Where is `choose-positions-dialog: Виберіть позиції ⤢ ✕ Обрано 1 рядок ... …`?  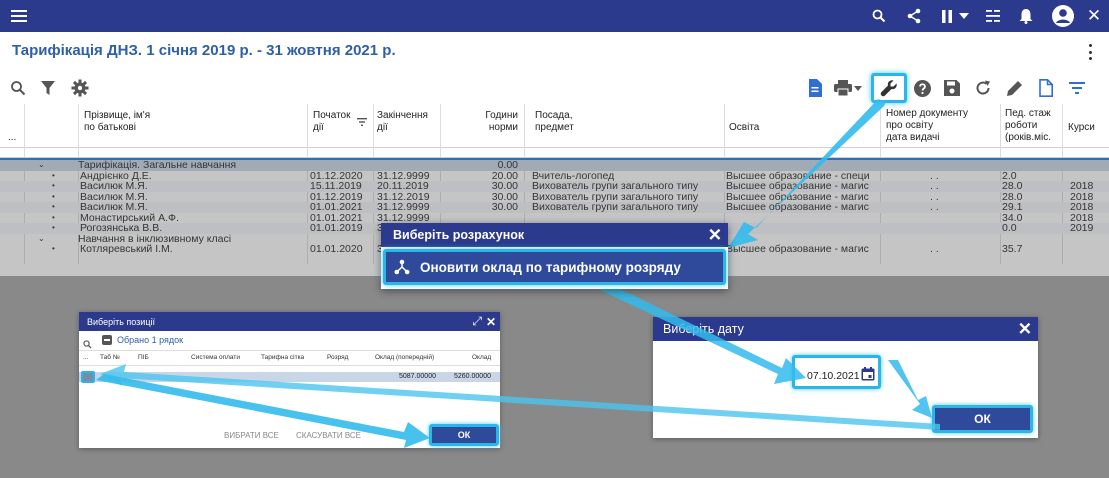 choose-positions-dialog: Виберіть позиції ⤢ ✕ Обрано 1 рядок ... … is located at coordinates (289, 380).